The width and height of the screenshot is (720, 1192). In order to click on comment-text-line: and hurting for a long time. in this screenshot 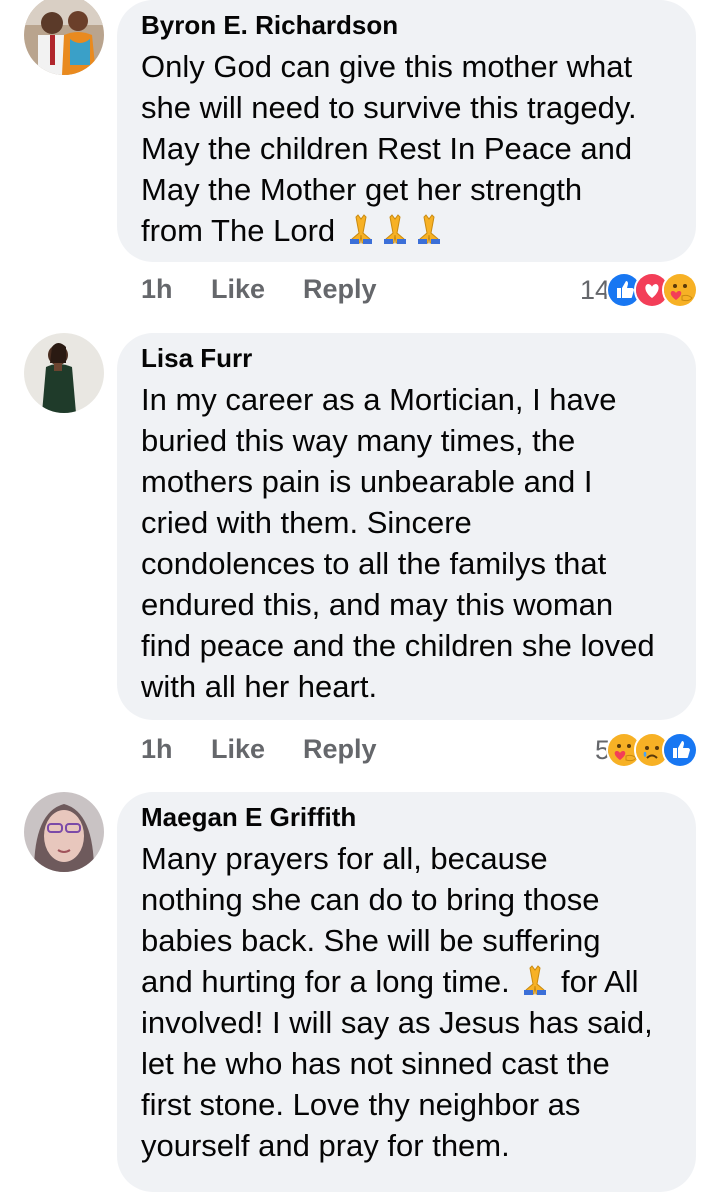, I will do `click(325, 981)`.